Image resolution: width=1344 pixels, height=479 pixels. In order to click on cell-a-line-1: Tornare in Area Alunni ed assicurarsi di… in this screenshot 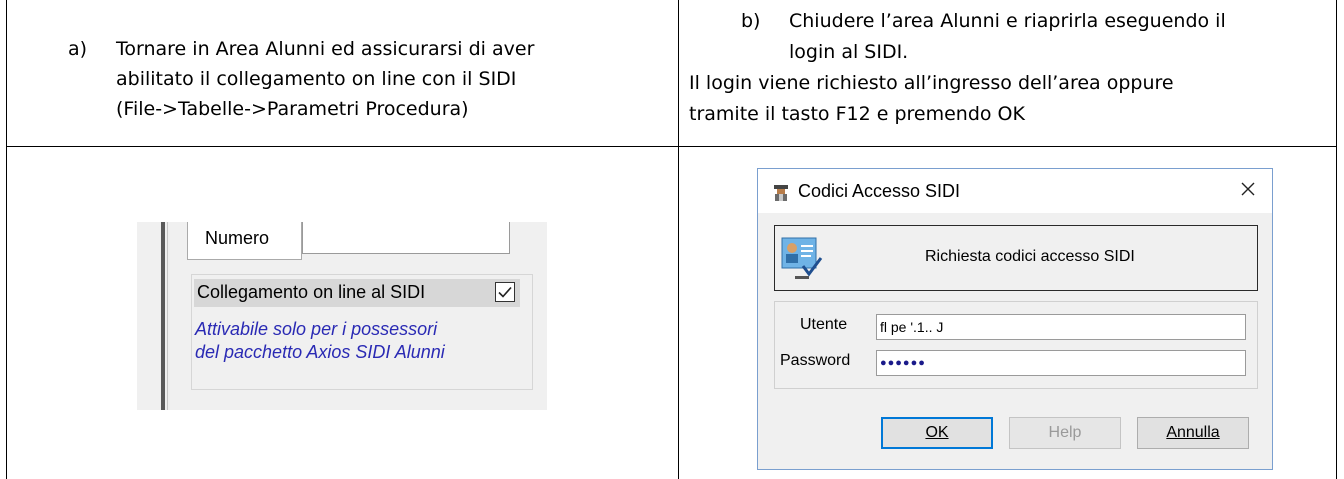, I will do `click(325, 49)`.